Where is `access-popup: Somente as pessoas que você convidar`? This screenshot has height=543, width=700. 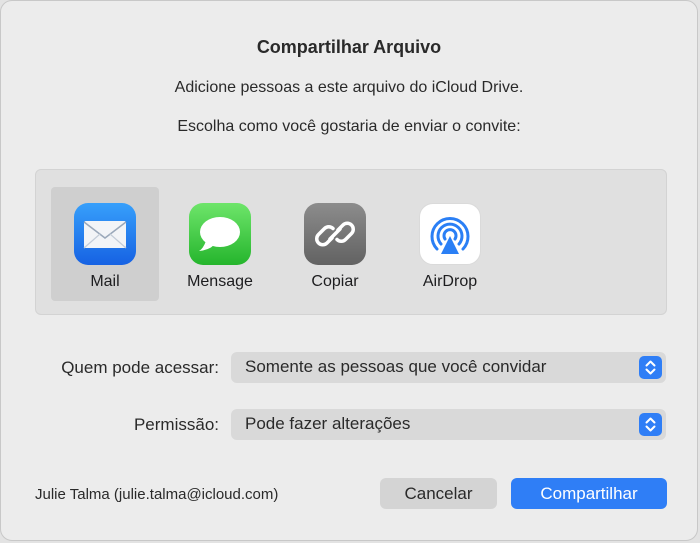 access-popup: Somente as pessoas que você convidar is located at coordinates (448, 367).